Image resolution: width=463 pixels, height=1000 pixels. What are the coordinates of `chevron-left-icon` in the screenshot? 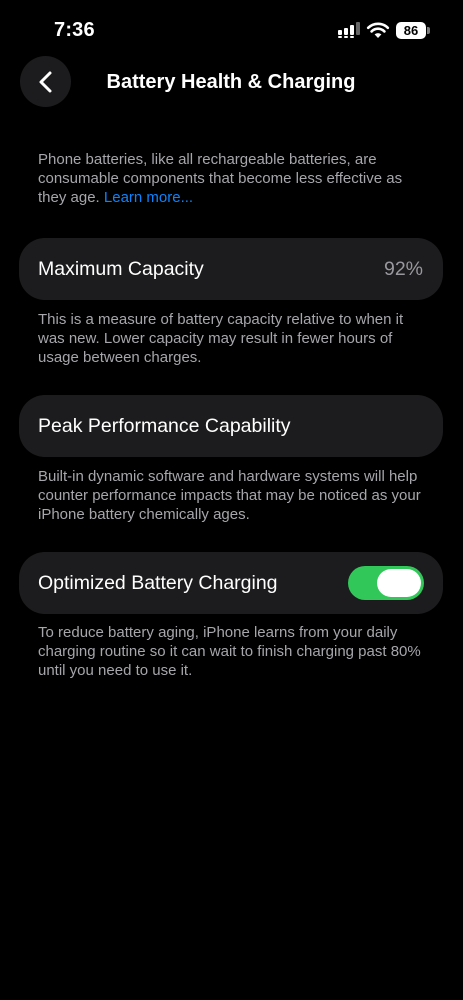 It's located at (45, 81).